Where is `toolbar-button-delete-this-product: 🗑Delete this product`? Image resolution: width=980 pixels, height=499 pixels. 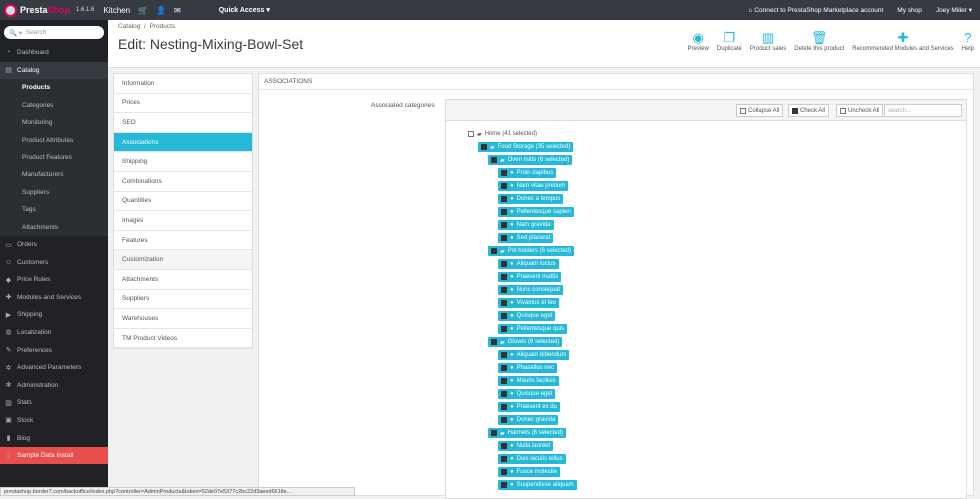
toolbar-button-delete-this-product: 🗑Delete this product is located at coordinates (819, 41).